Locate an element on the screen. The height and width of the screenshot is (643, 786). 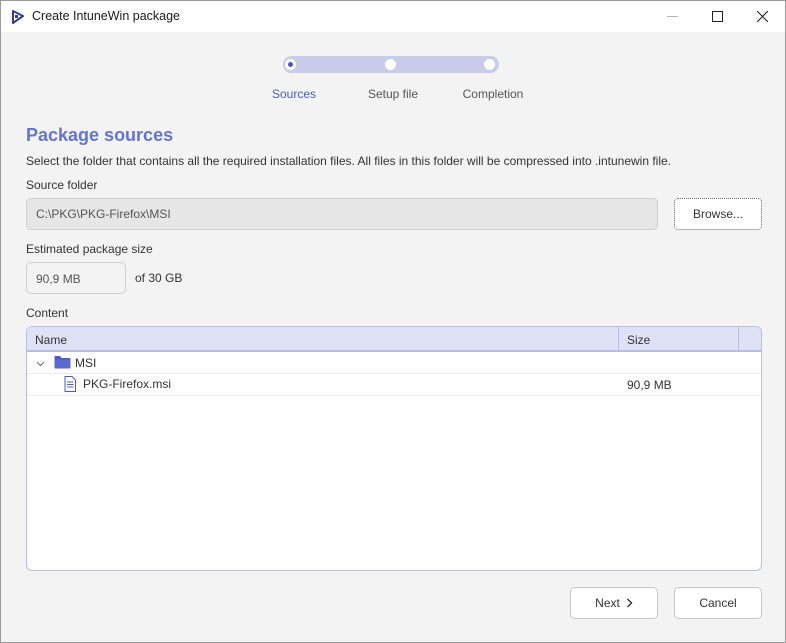
row-size: 90,9 MB is located at coordinates (649, 385).